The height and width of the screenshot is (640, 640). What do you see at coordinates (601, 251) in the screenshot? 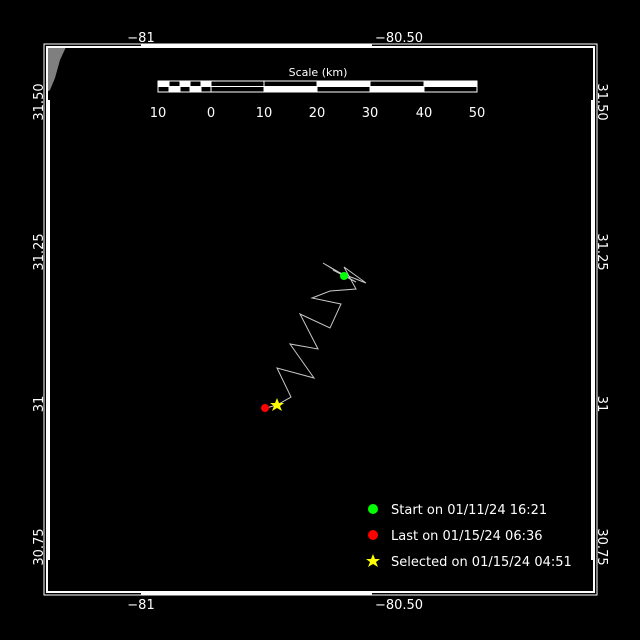
I see `lat-label-right-31-25: 31.25` at bounding box center [601, 251].